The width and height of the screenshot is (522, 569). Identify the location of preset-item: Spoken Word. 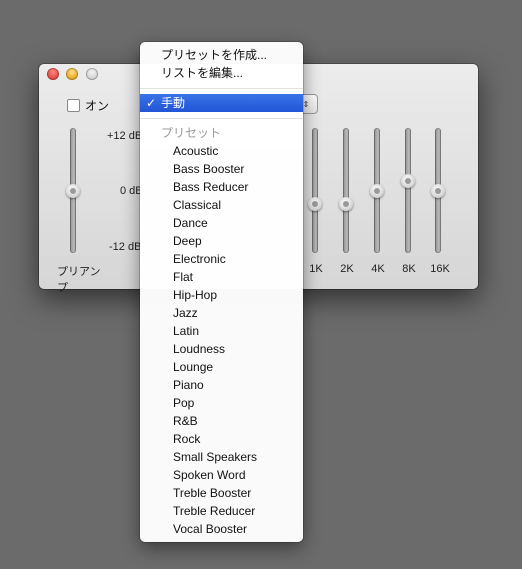
(221, 475).